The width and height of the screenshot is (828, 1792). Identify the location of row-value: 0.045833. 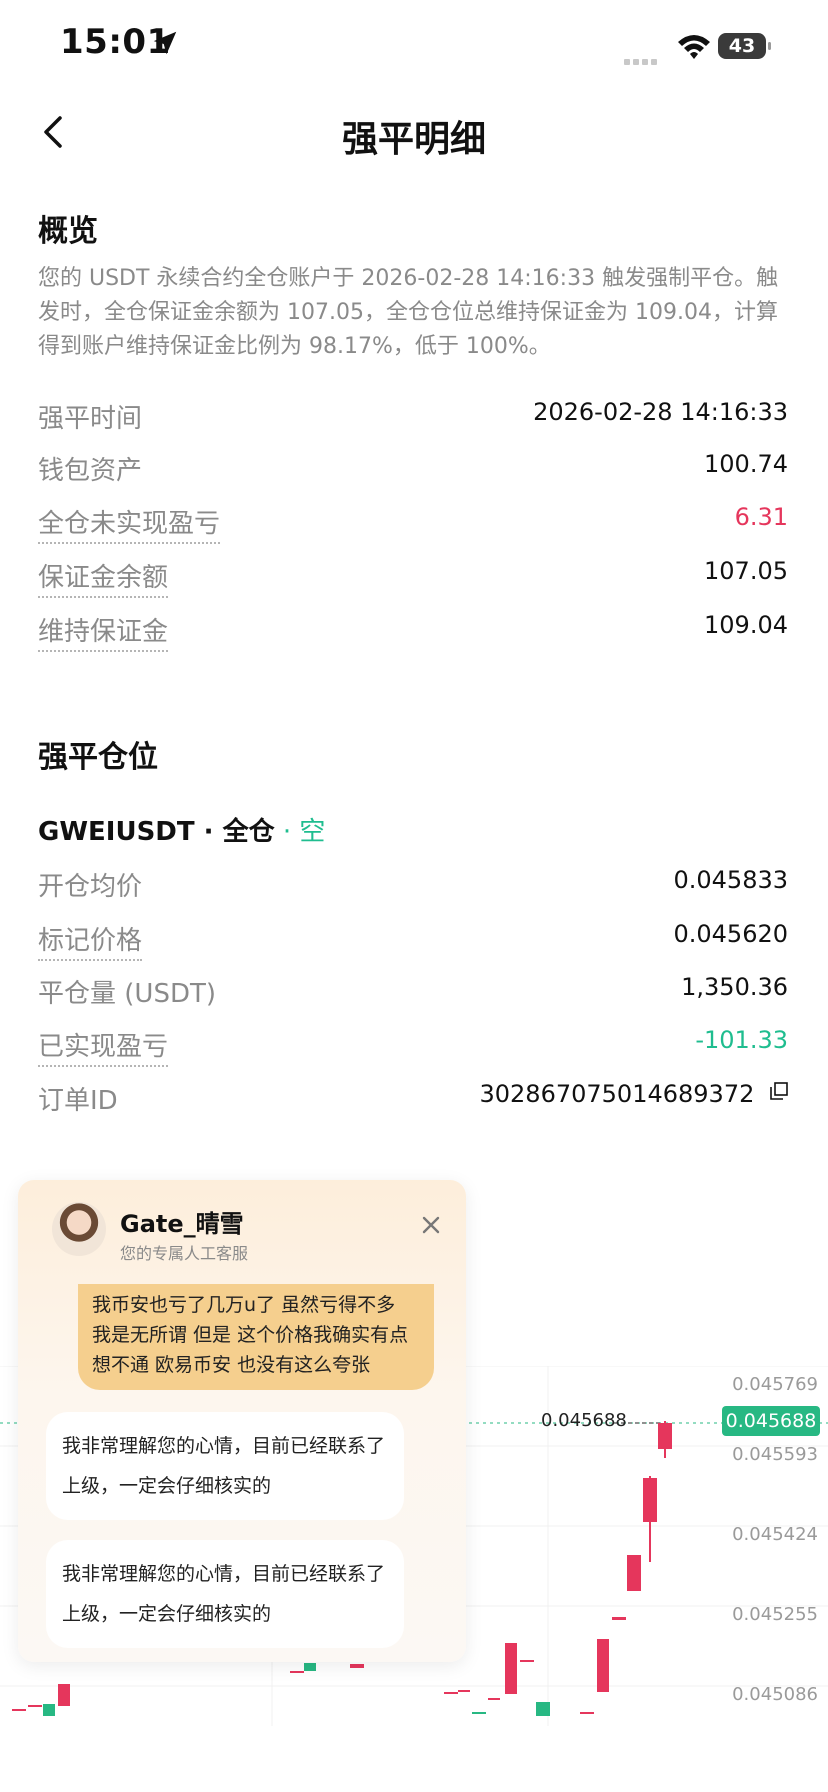
(730, 880).